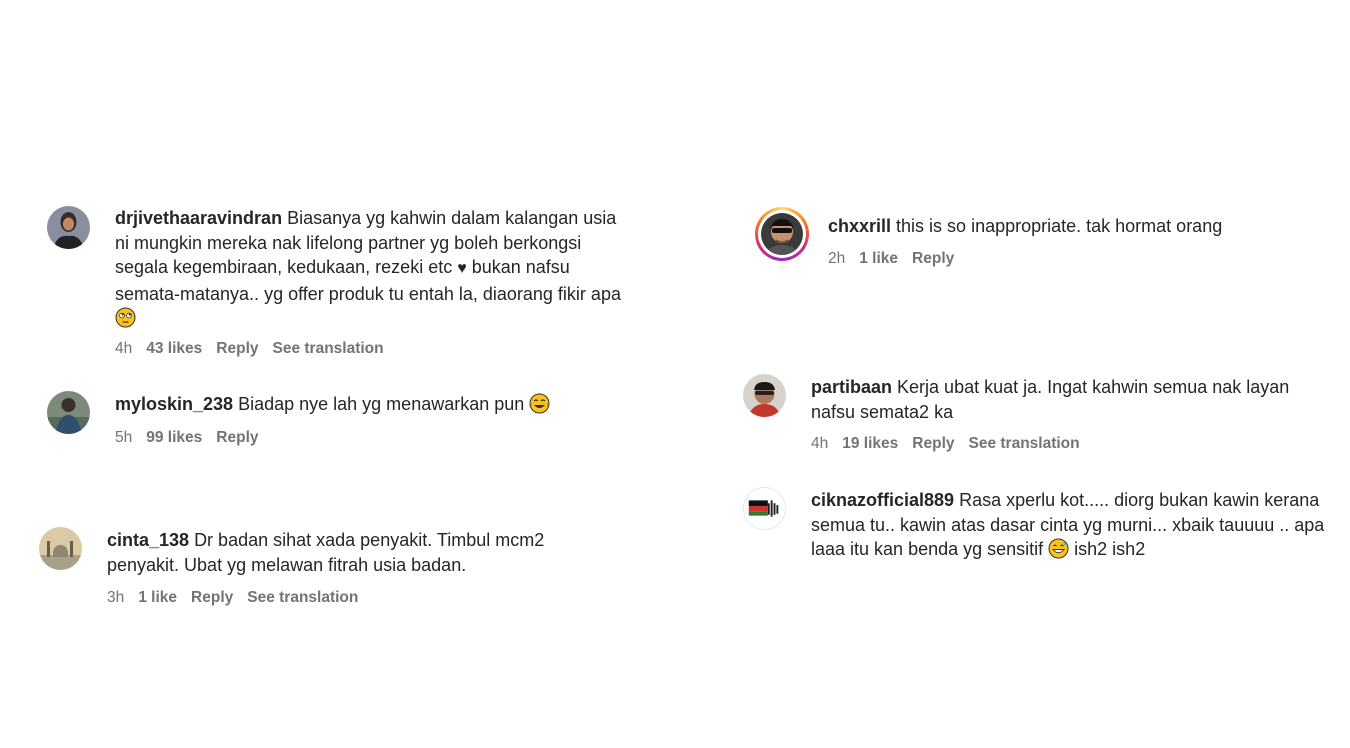  Describe the element at coordinates (1058, 548) in the screenshot. I see `grinning-face-with-sweat-icon` at that location.